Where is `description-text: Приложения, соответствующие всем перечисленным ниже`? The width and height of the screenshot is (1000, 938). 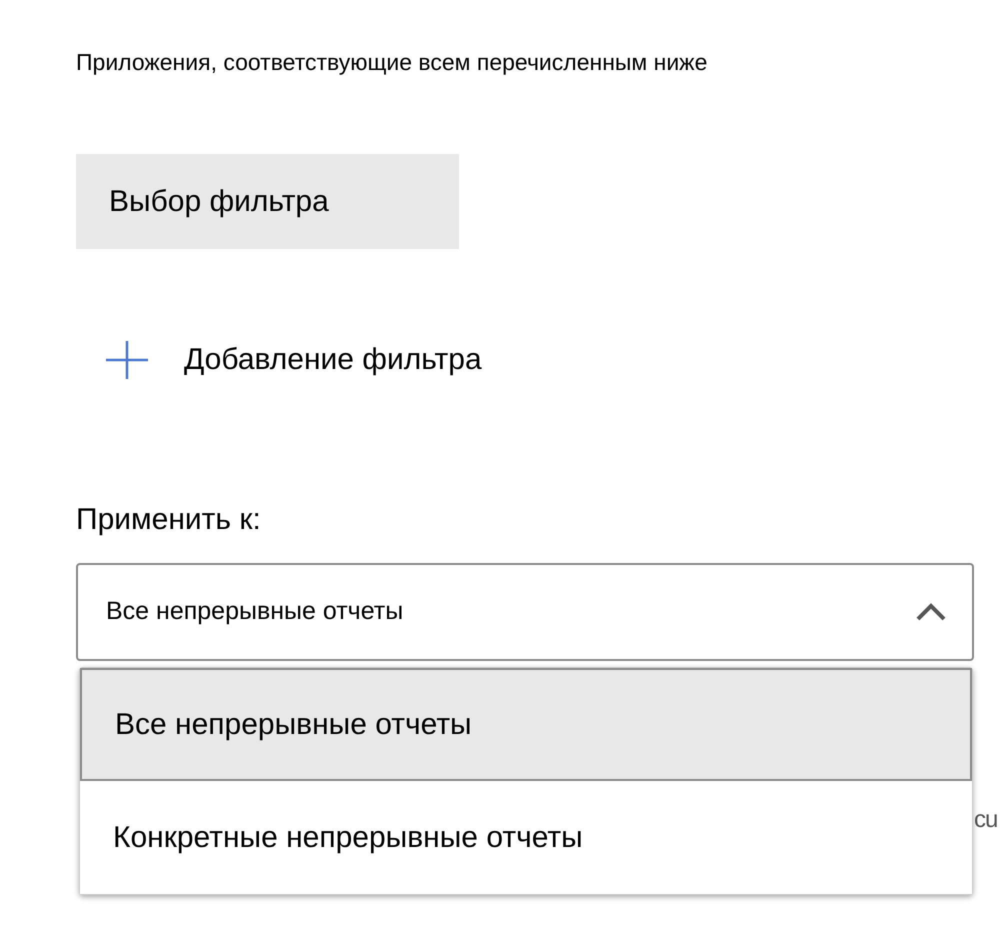
description-text: Приложения, соответствующие всем перечисленным ниже is located at coordinates (392, 62).